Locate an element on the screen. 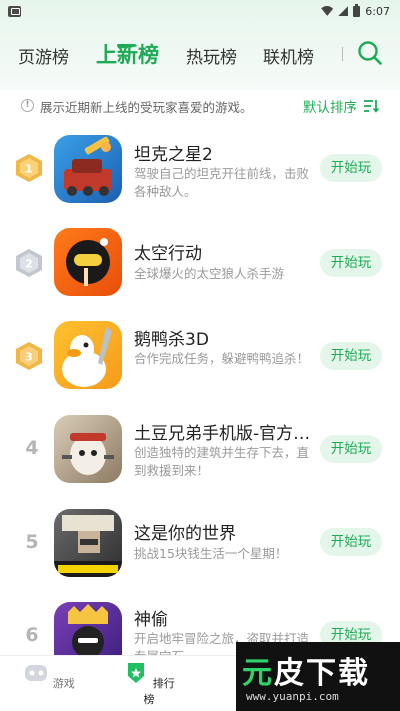 Image resolution: width=400 pixels, height=711 pixels. status-bar: 6:07 is located at coordinates (200, 11).